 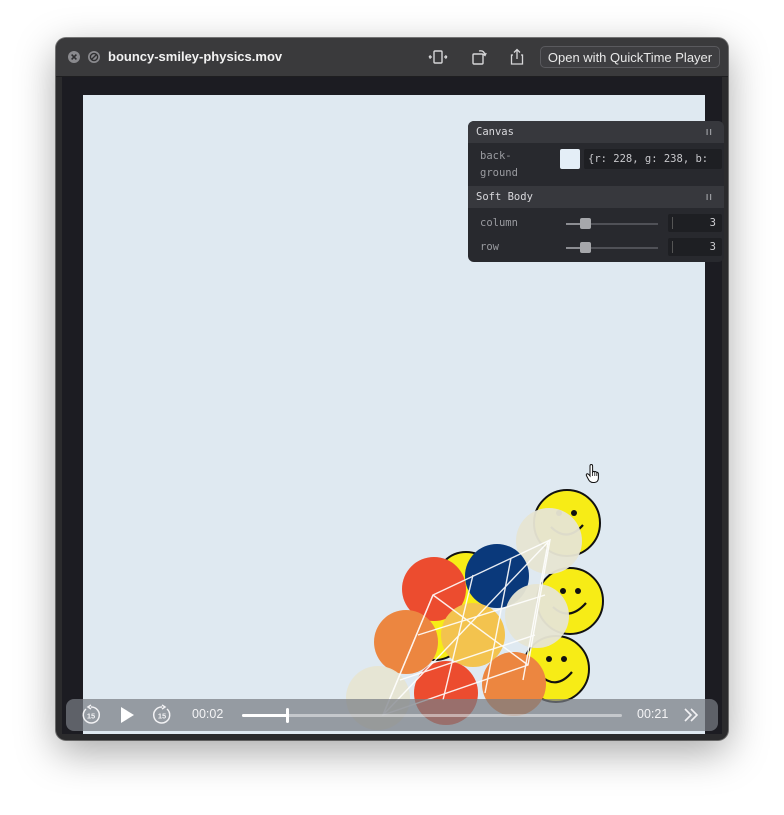 What do you see at coordinates (195, 56) in the screenshot?
I see `window-title: bouncy-smiley-physics.mov` at bounding box center [195, 56].